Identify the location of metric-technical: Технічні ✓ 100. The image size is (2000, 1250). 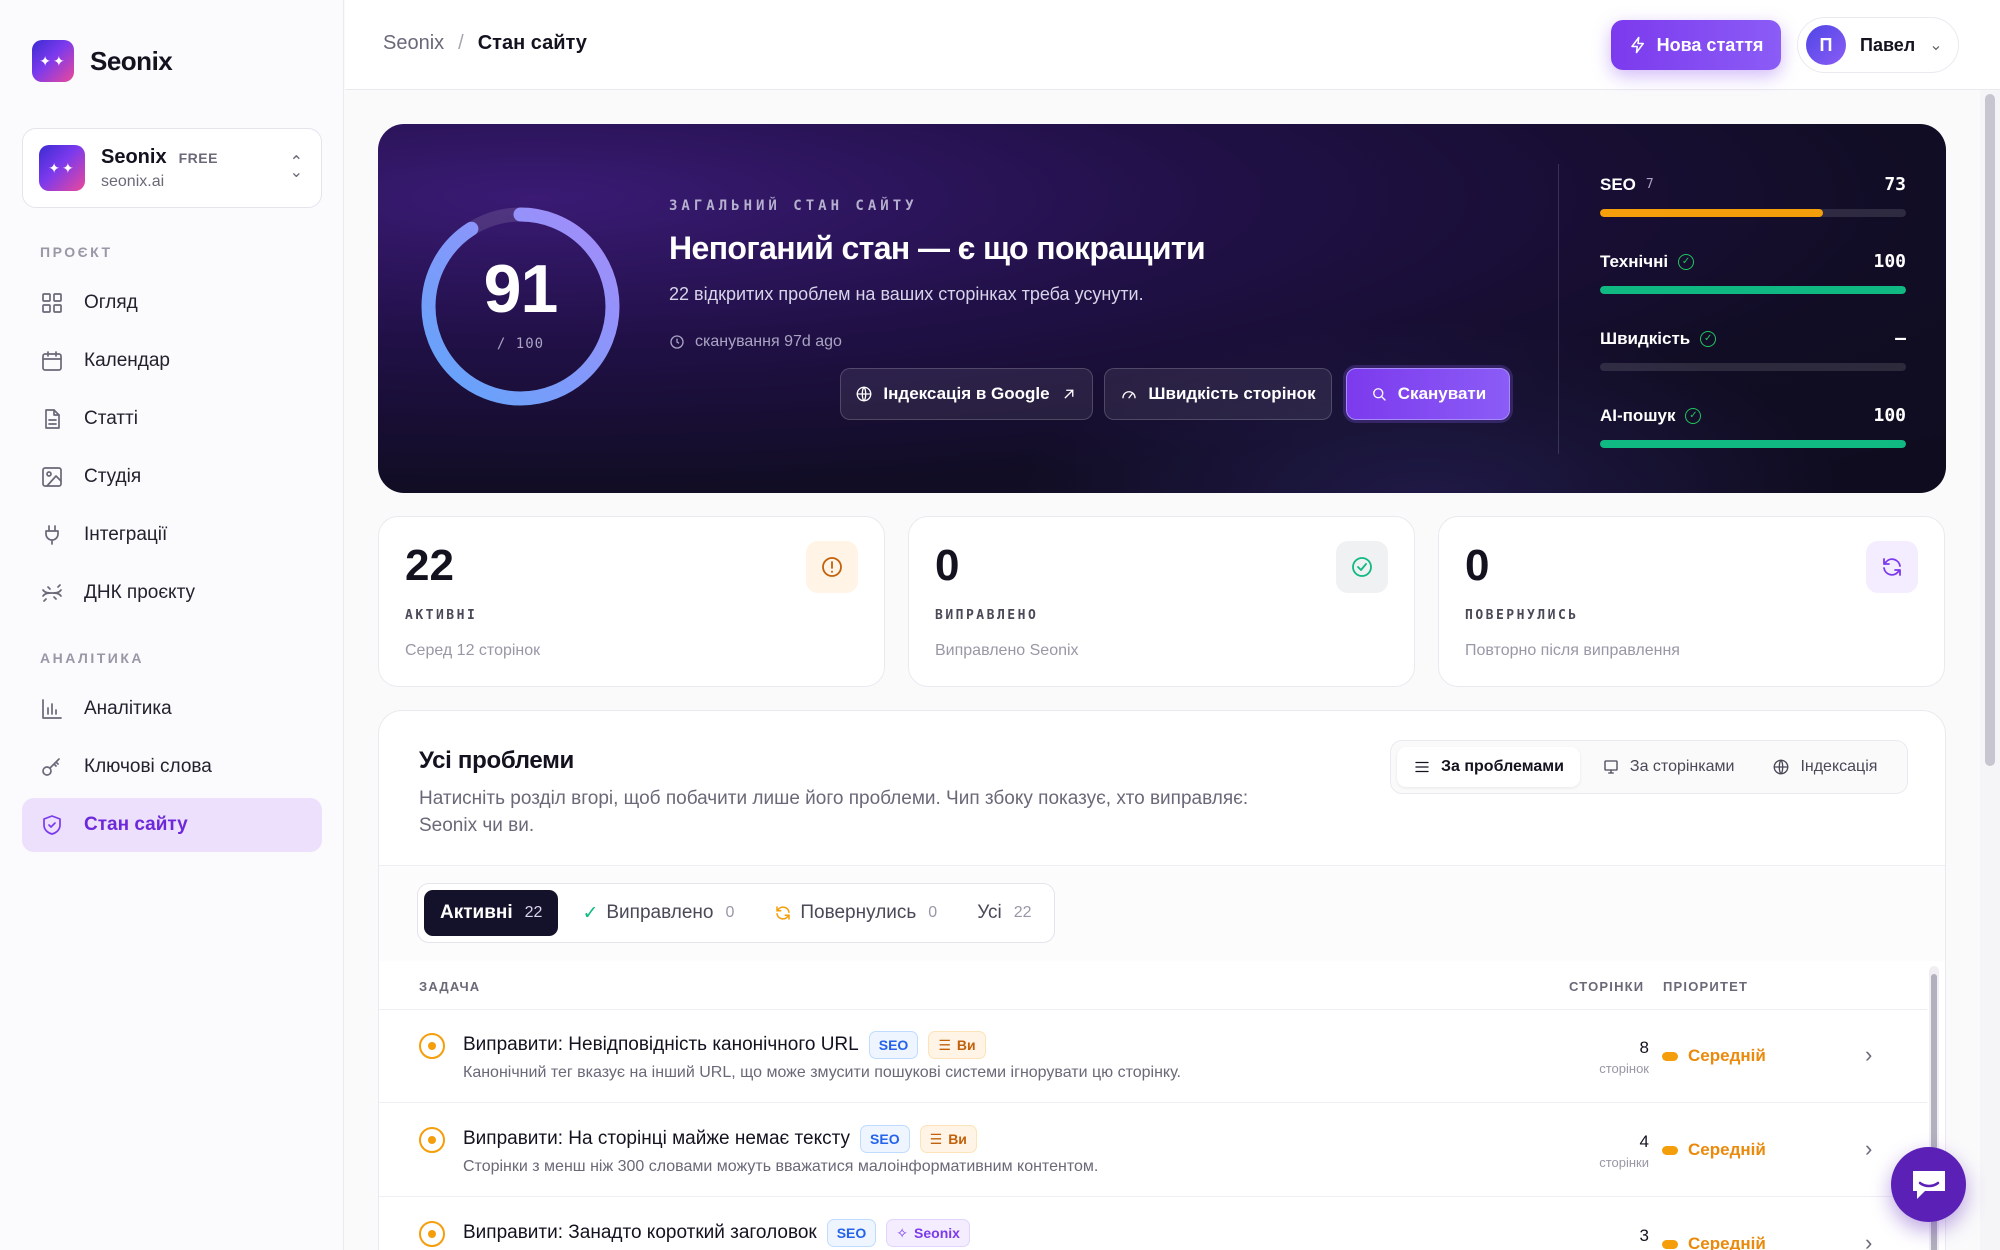
(1753, 272).